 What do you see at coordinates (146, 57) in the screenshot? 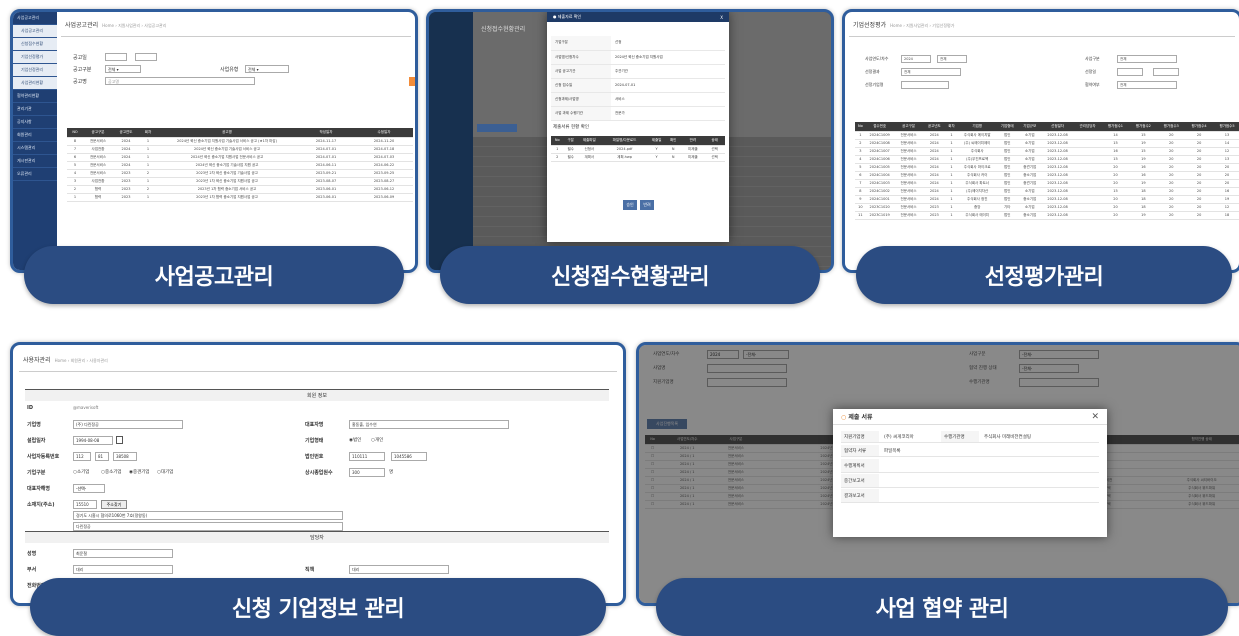
I see `date-input-end` at bounding box center [146, 57].